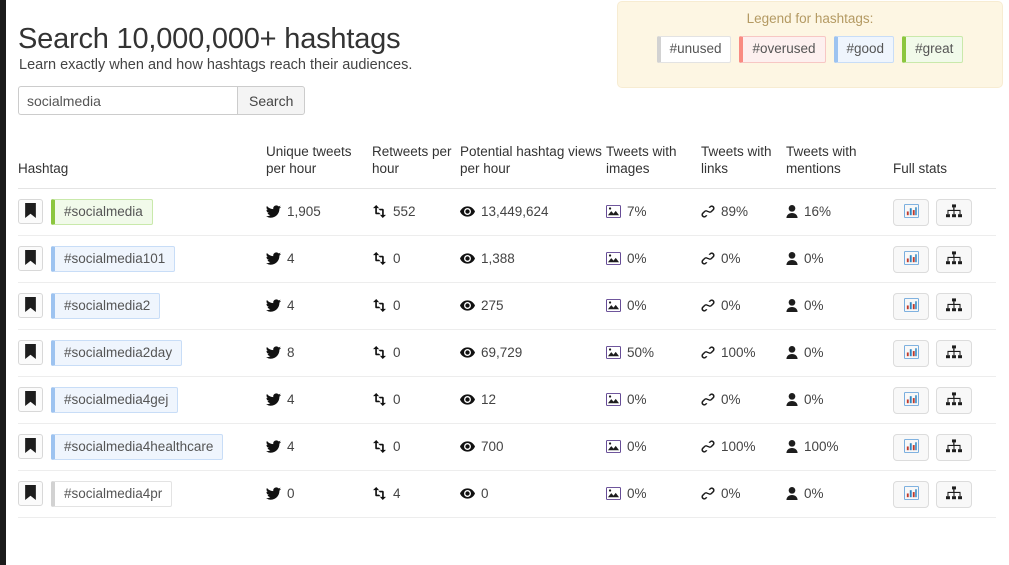 The image size is (1009, 565). What do you see at coordinates (478, 399) in the screenshot?
I see `potential-views: 12` at bounding box center [478, 399].